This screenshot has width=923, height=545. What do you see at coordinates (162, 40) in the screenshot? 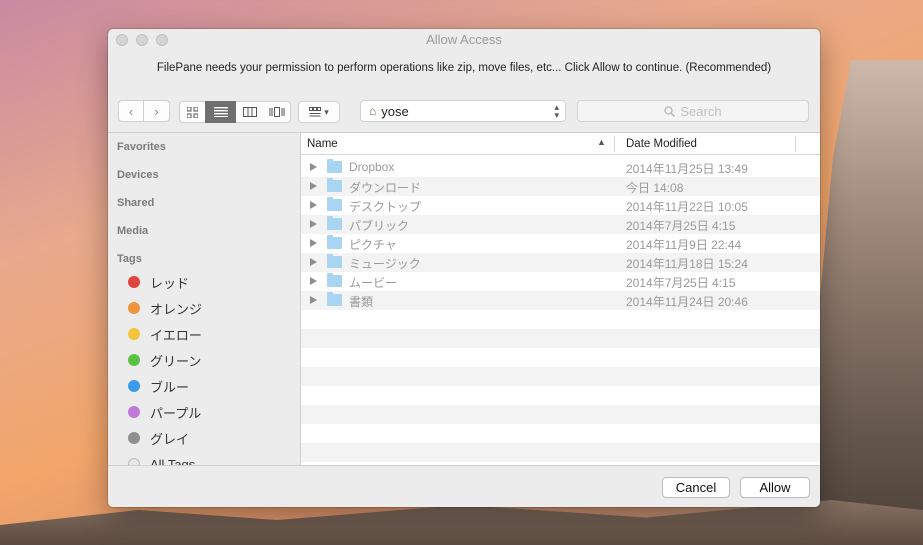
I see `zoom-window-button` at bounding box center [162, 40].